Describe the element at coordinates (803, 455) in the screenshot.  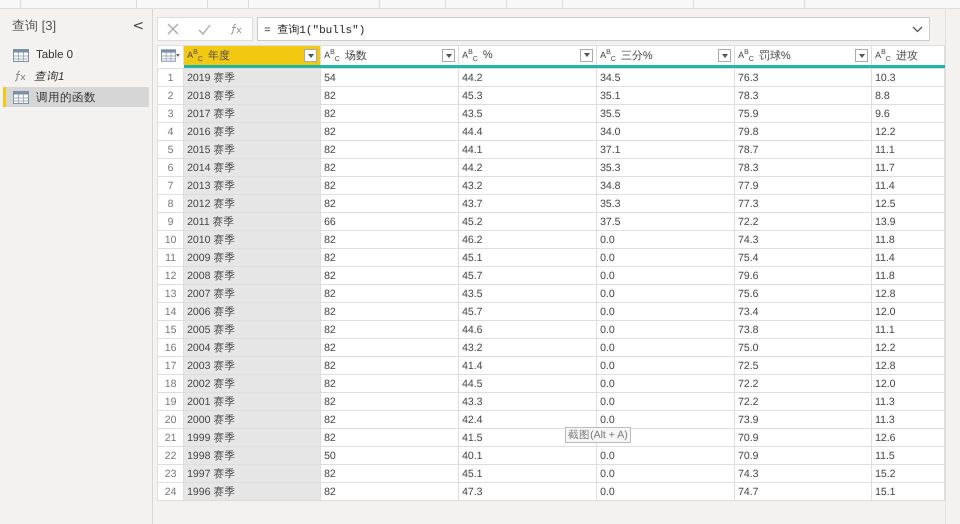
I see `table-cell: 70.9` at that location.